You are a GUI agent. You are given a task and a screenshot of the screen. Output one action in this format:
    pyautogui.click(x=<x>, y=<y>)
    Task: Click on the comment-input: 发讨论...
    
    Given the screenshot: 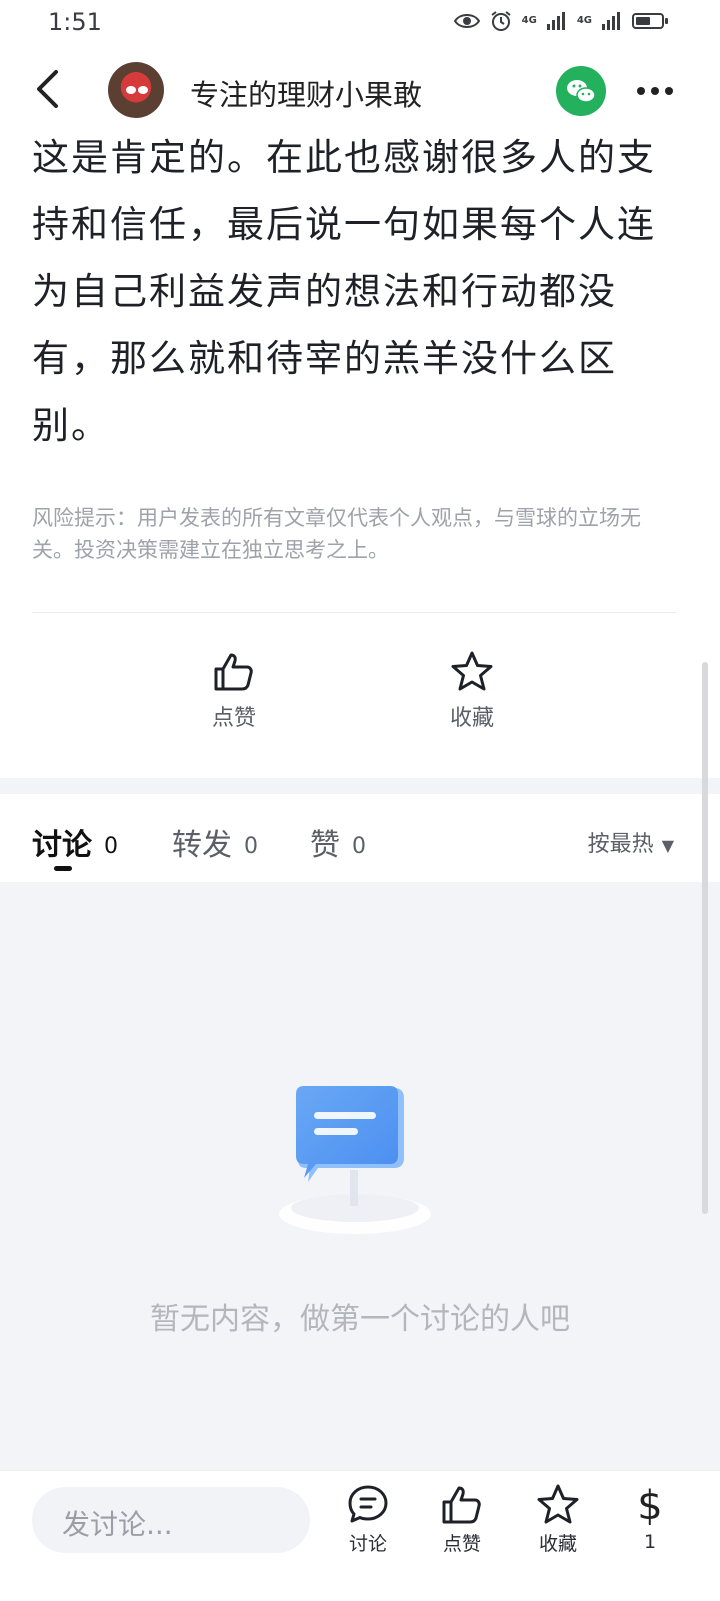 What is the action you would take?
    pyautogui.click(x=171, y=1520)
    